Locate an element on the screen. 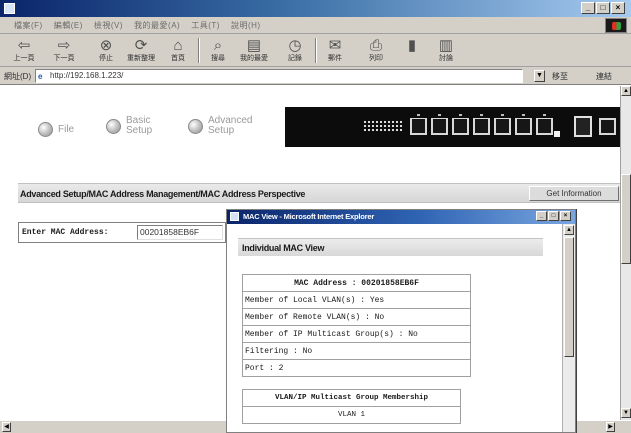 Image resolution: width=631 pixels, height=433 pixels. nav-basic-setup: Basic Setup is located at coordinates (133, 126).